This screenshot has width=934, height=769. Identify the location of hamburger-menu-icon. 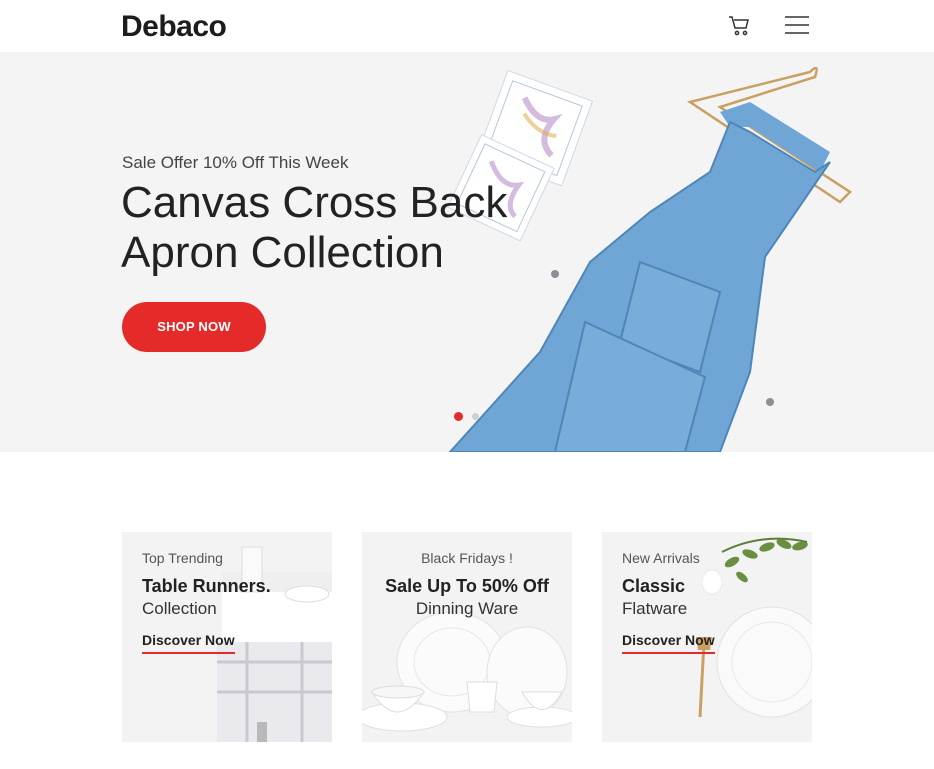
(797, 25).